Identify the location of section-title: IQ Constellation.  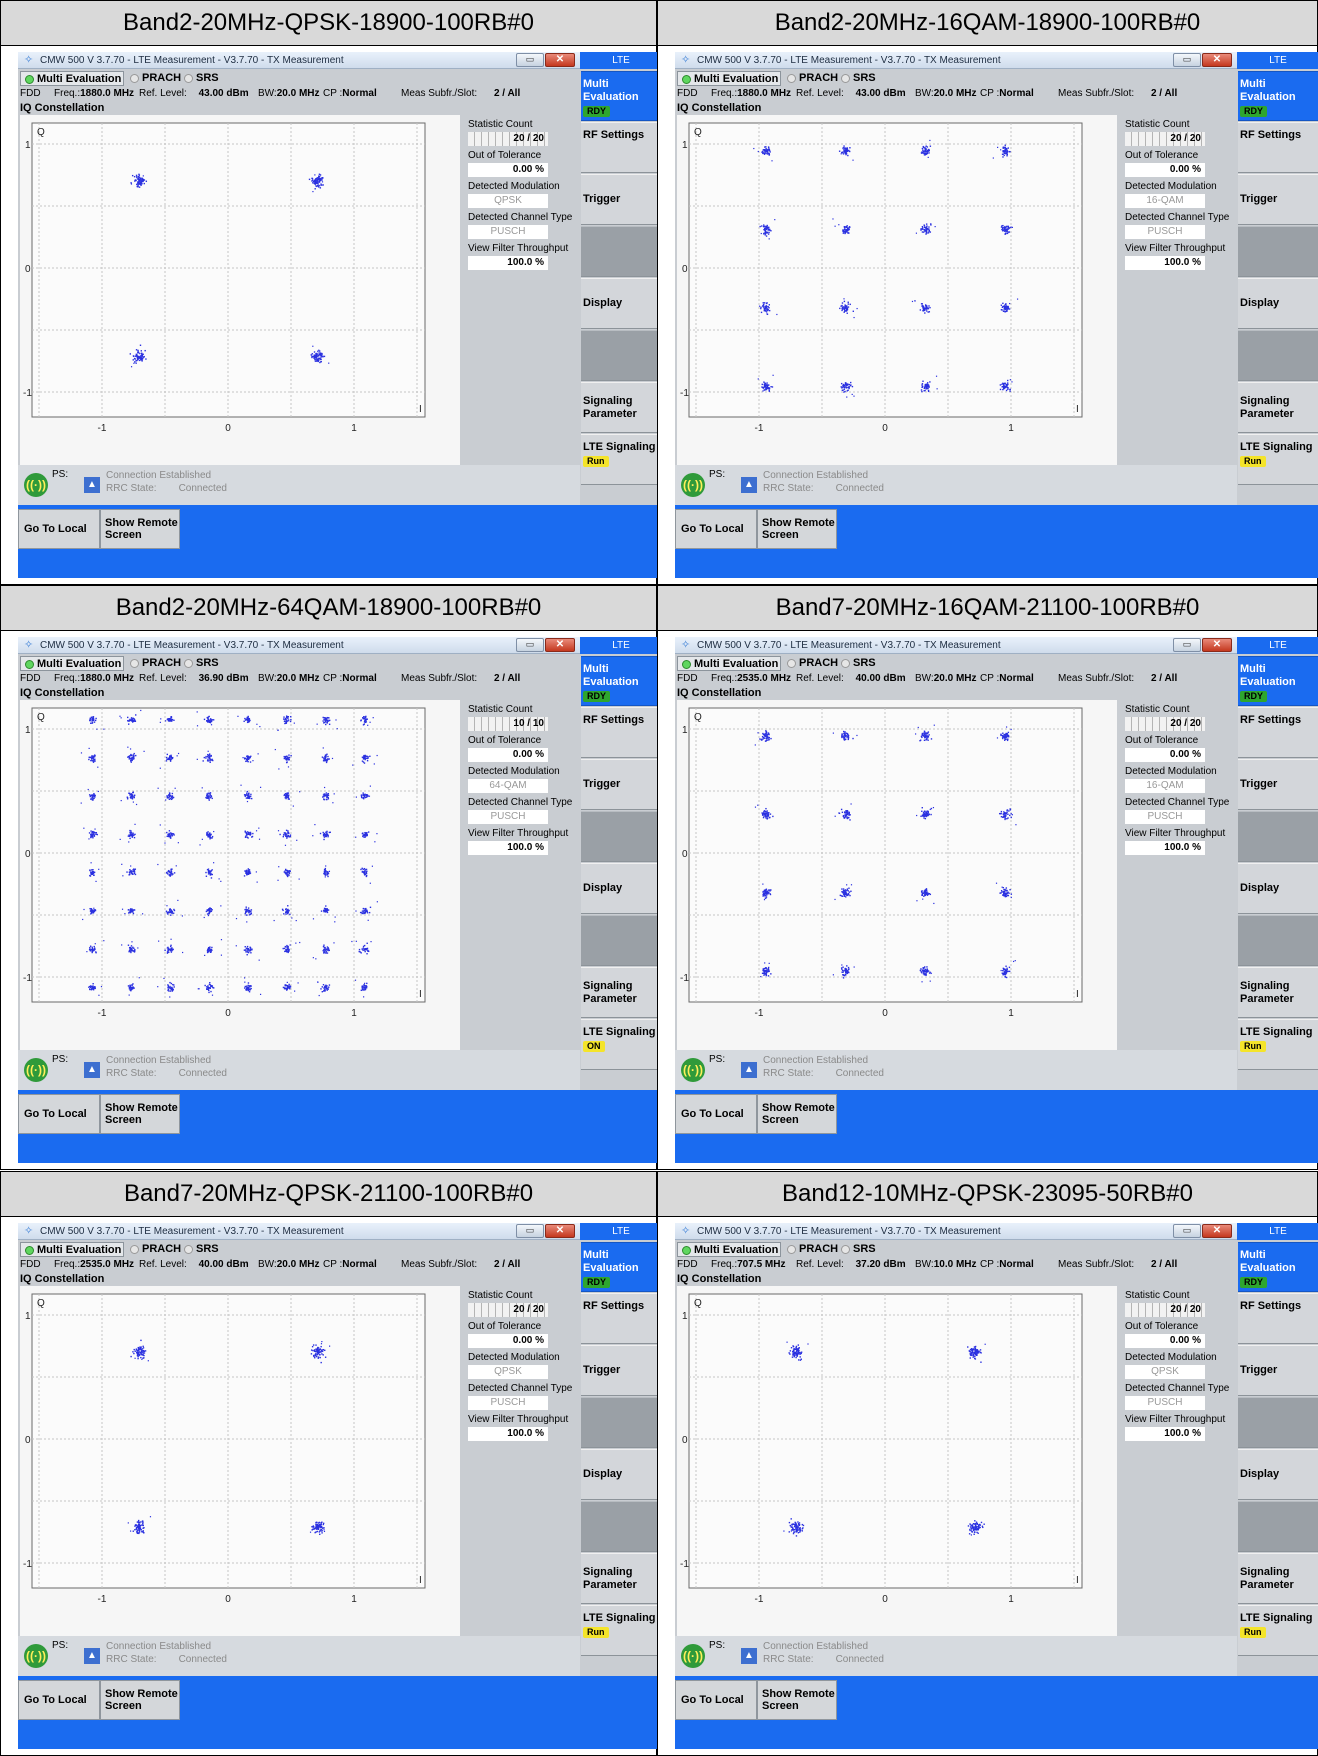
(719, 693).